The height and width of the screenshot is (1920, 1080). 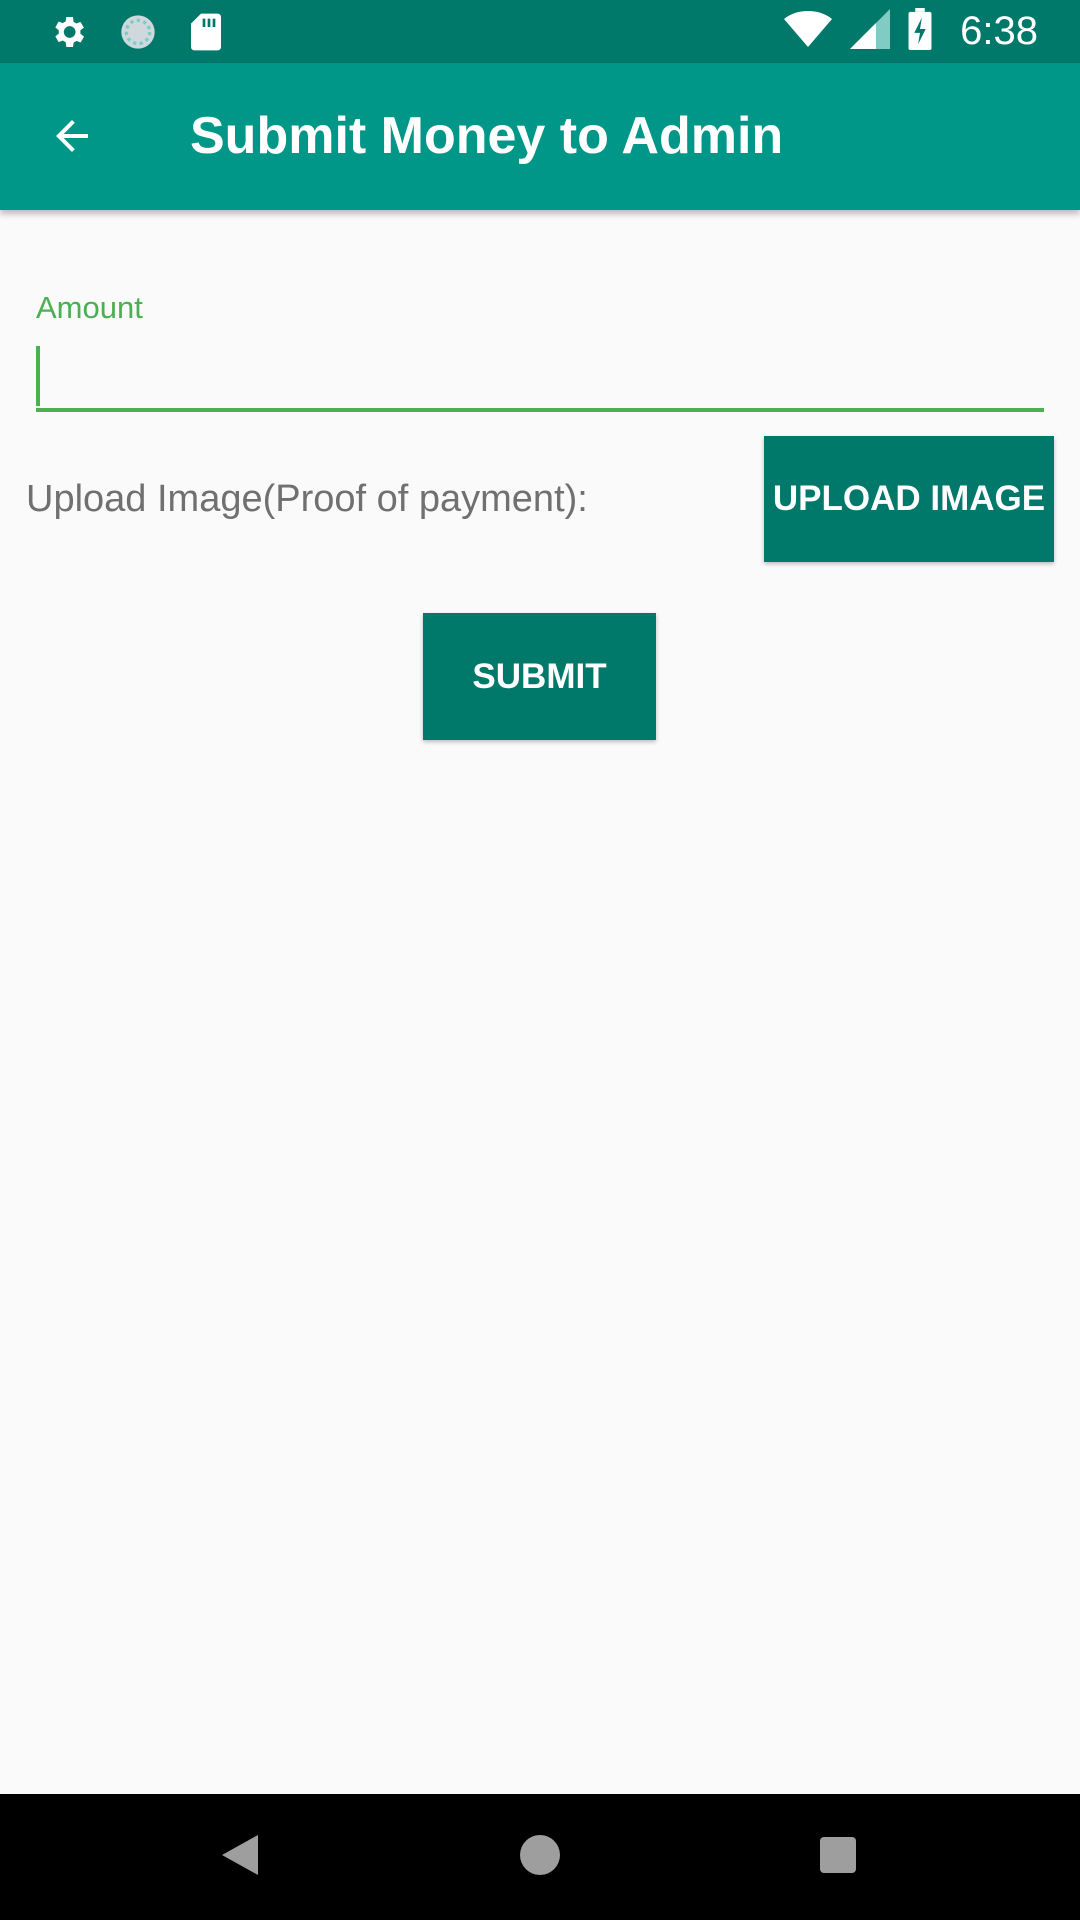 I want to click on arrow-back-icon, so click(x=72, y=138).